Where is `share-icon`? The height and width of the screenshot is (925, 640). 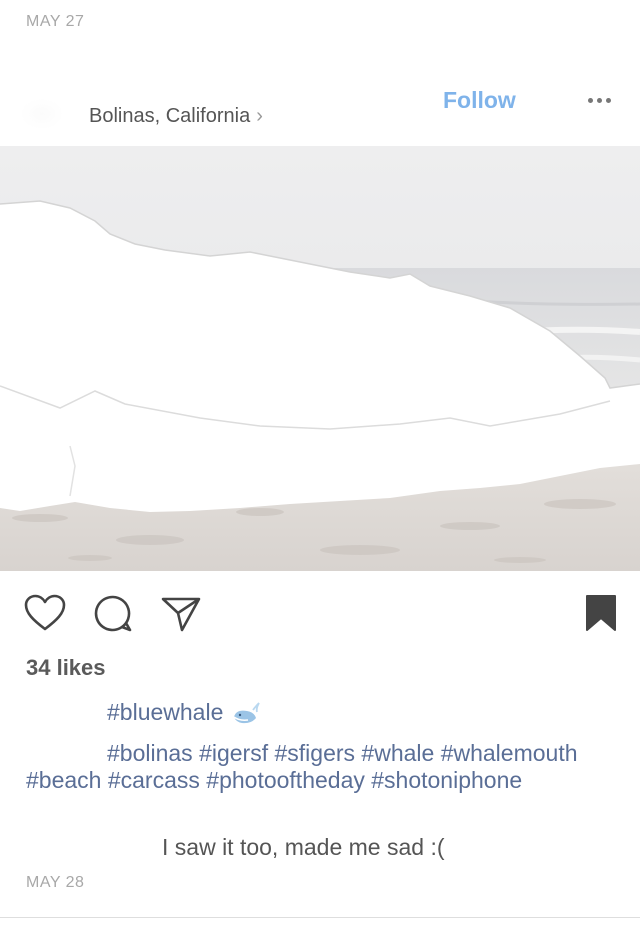
share-icon is located at coordinates (181, 614).